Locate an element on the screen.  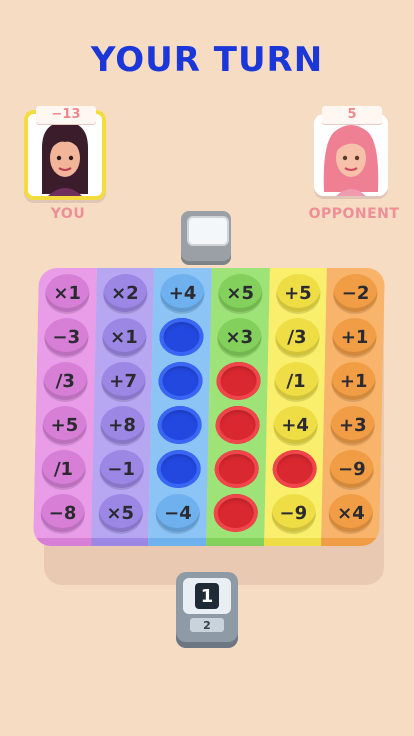
pop-bubble: −3 is located at coordinates (66, 337).